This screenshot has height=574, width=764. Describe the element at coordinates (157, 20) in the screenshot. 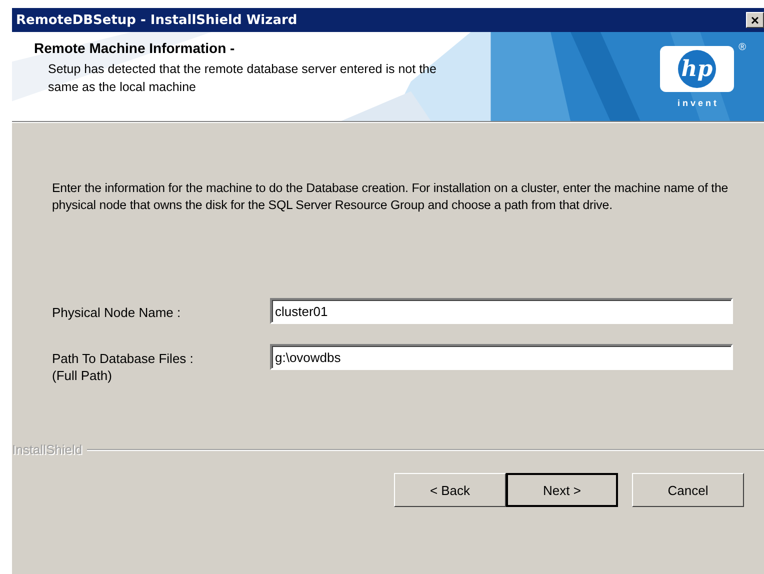

I see `window-title: RemoteDBSetup - InstallShield Wizard` at that location.